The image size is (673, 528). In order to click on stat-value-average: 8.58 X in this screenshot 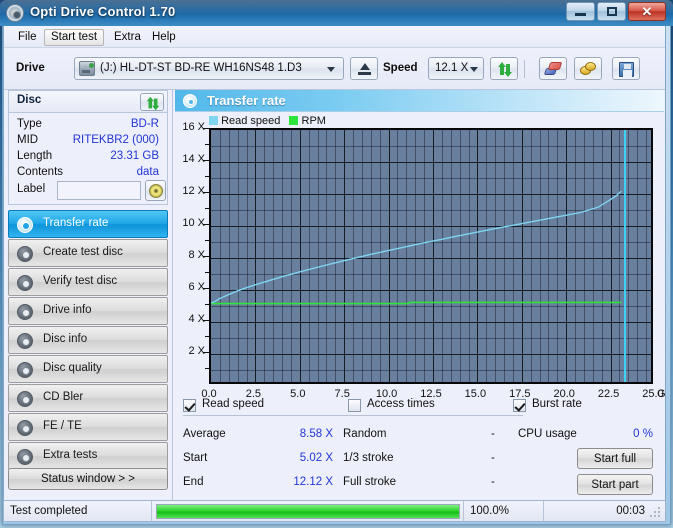, I will do `click(316, 434)`.